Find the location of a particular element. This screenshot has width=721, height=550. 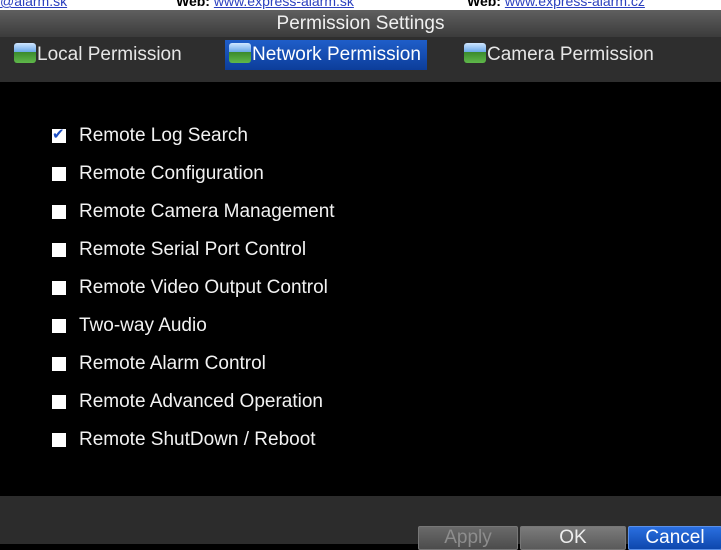

dialog-title: Permission Settings is located at coordinates (360, 23).